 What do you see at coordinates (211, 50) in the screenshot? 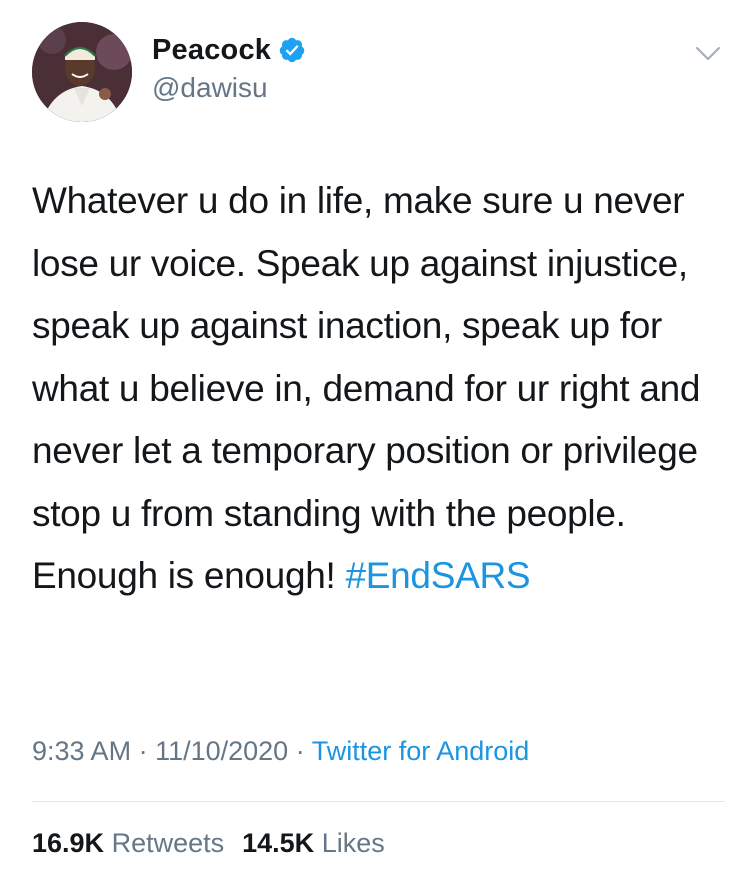
I see `author-display-name: Peacock` at bounding box center [211, 50].